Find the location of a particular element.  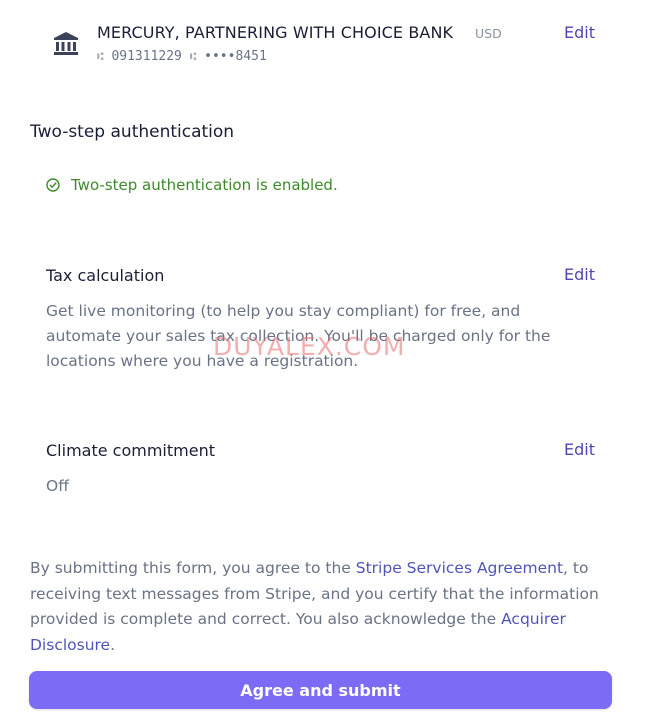

legal-text-3: . is located at coordinates (113, 644).